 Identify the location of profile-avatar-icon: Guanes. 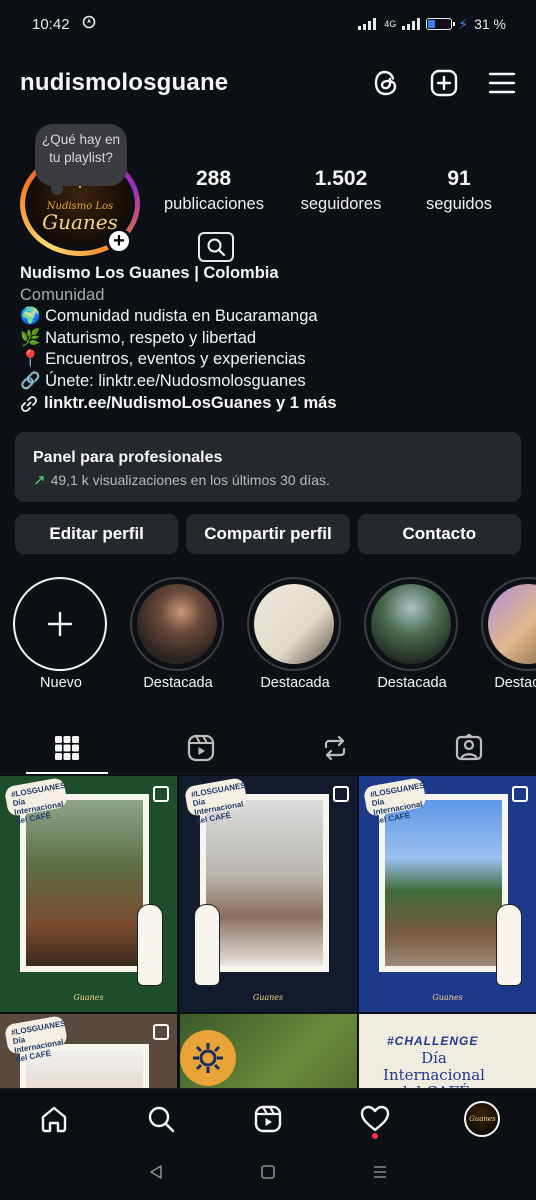
(482, 1118).